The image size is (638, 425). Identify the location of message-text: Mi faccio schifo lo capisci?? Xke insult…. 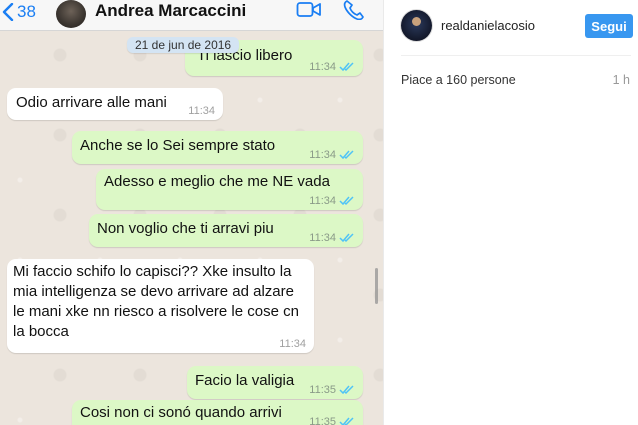
(156, 301).